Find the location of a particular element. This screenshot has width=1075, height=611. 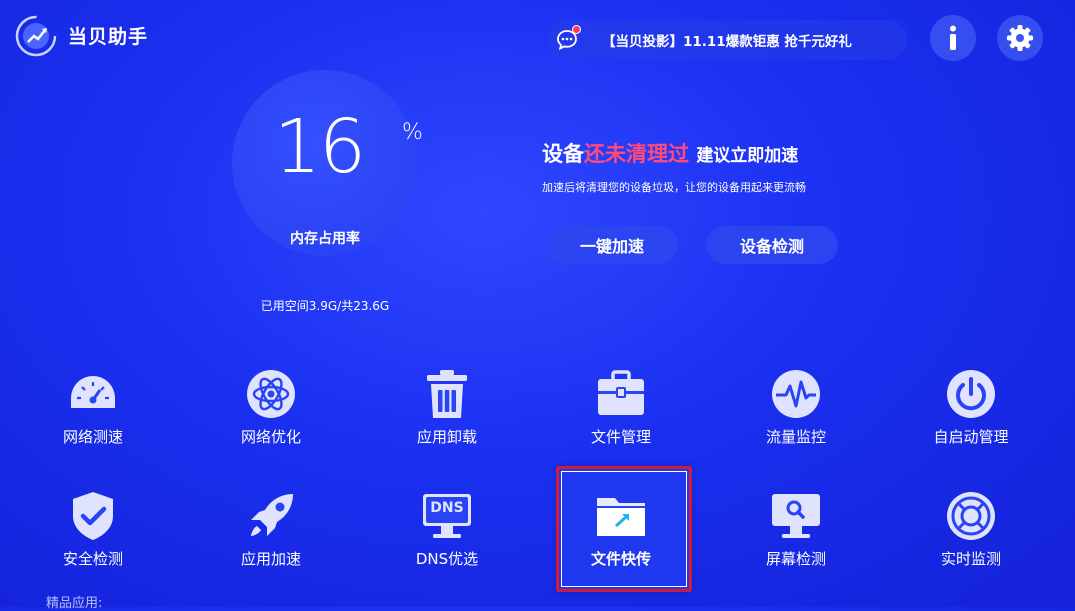

dns-monitor-icon: DNS is located at coordinates (447, 516).